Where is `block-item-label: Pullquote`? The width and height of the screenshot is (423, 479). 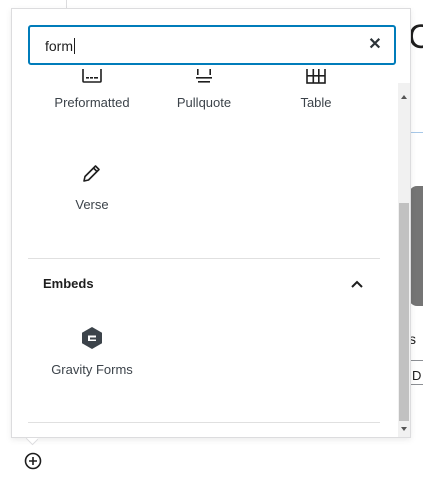 block-item-label: Pullquote is located at coordinates (204, 102).